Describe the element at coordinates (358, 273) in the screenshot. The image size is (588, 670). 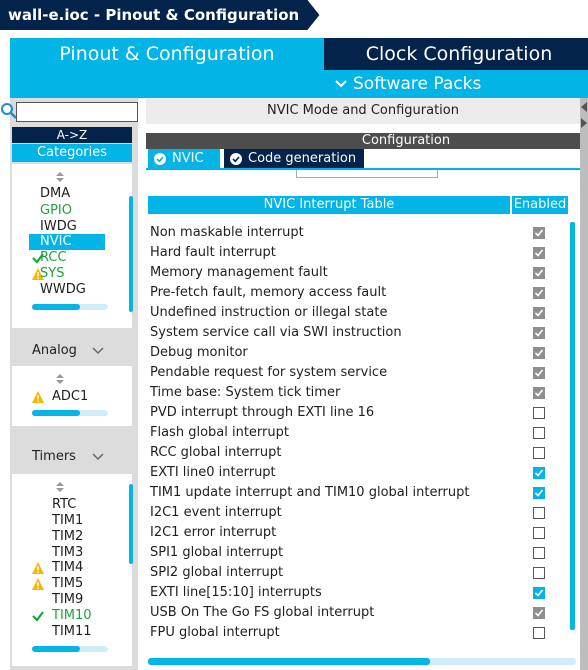
I see `table-row: Memory management fault` at that location.